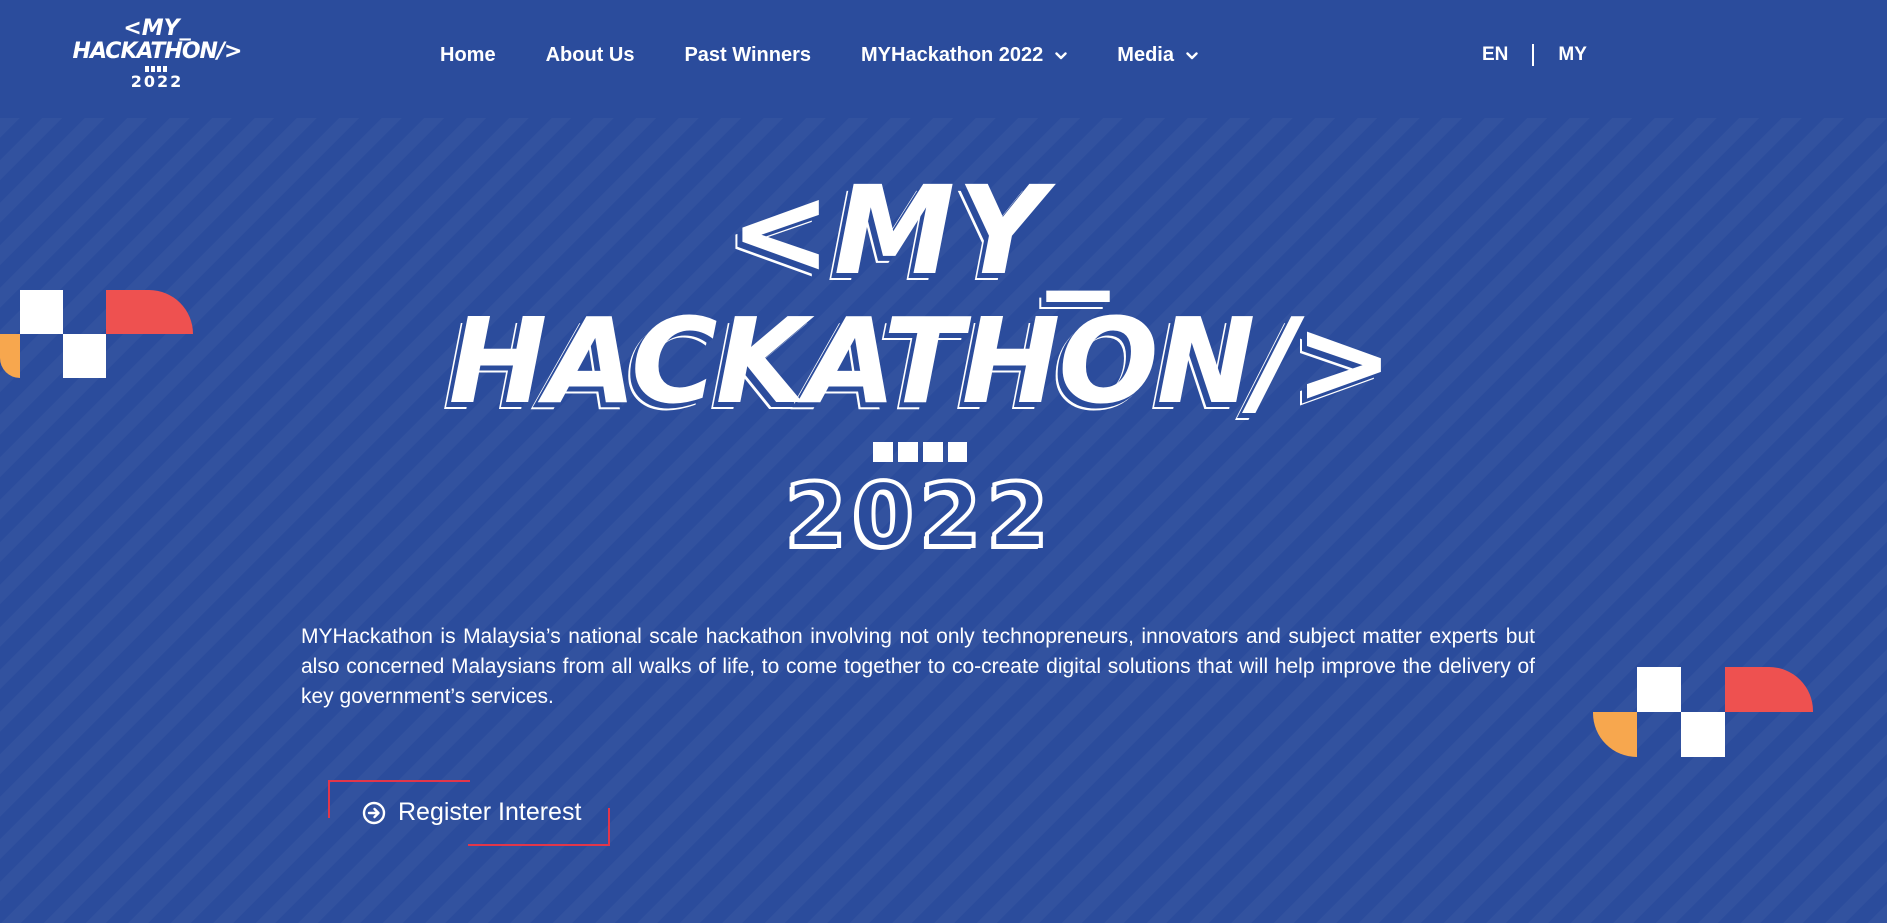 The height and width of the screenshot is (923, 1887). I want to click on hero-title-year: 2022, so click(919, 515).